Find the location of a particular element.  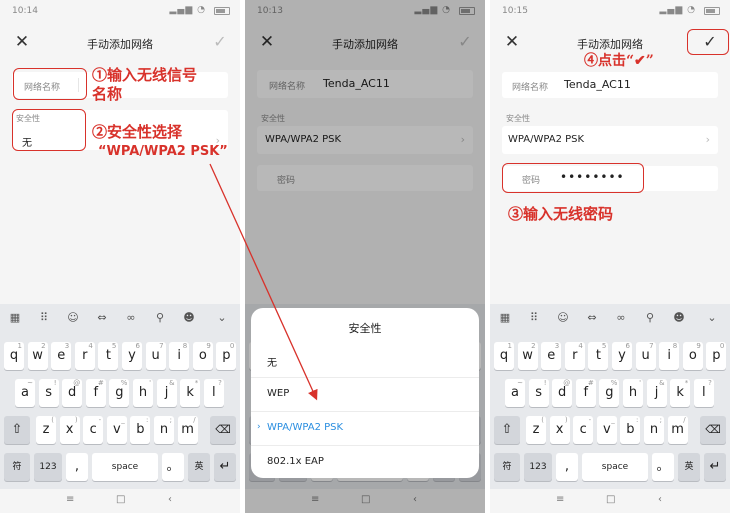

option-wpa-psk: › WPA/WPA2 PSK is located at coordinates (365, 429).